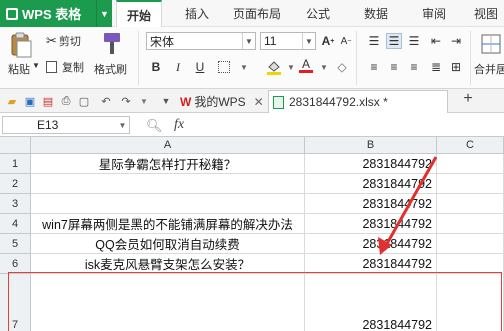 The image size is (504, 331). What do you see at coordinates (324, 67) in the screenshot?
I see `font-color-dropdown-icon: ▼` at bounding box center [324, 67].